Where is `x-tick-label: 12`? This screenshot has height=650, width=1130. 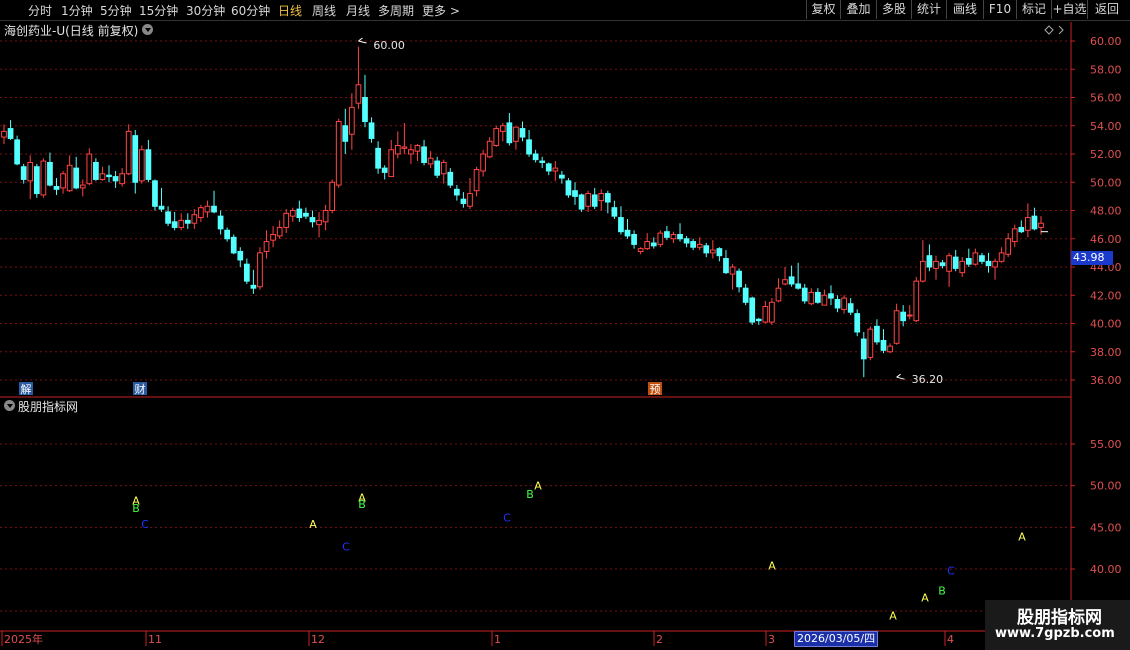 x-tick-label: 12 is located at coordinates (318, 639).